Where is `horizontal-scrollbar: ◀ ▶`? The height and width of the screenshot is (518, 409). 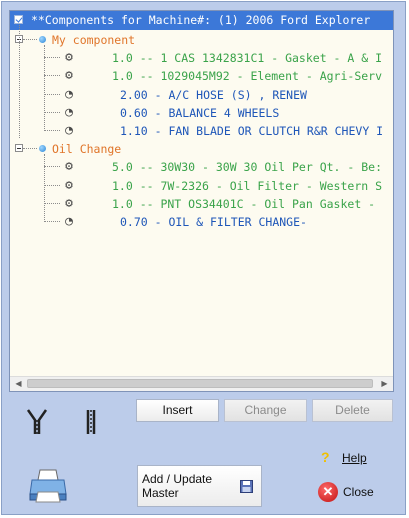
horizontal-scrollbar: ◀ ▶ is located at coordinates (201, 383).